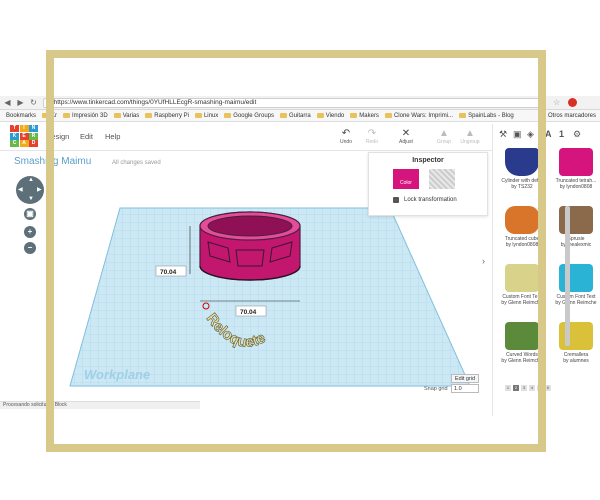  I want to click on orbit-control: ▲ ▼ ◀ ▶, so click(30, 190).